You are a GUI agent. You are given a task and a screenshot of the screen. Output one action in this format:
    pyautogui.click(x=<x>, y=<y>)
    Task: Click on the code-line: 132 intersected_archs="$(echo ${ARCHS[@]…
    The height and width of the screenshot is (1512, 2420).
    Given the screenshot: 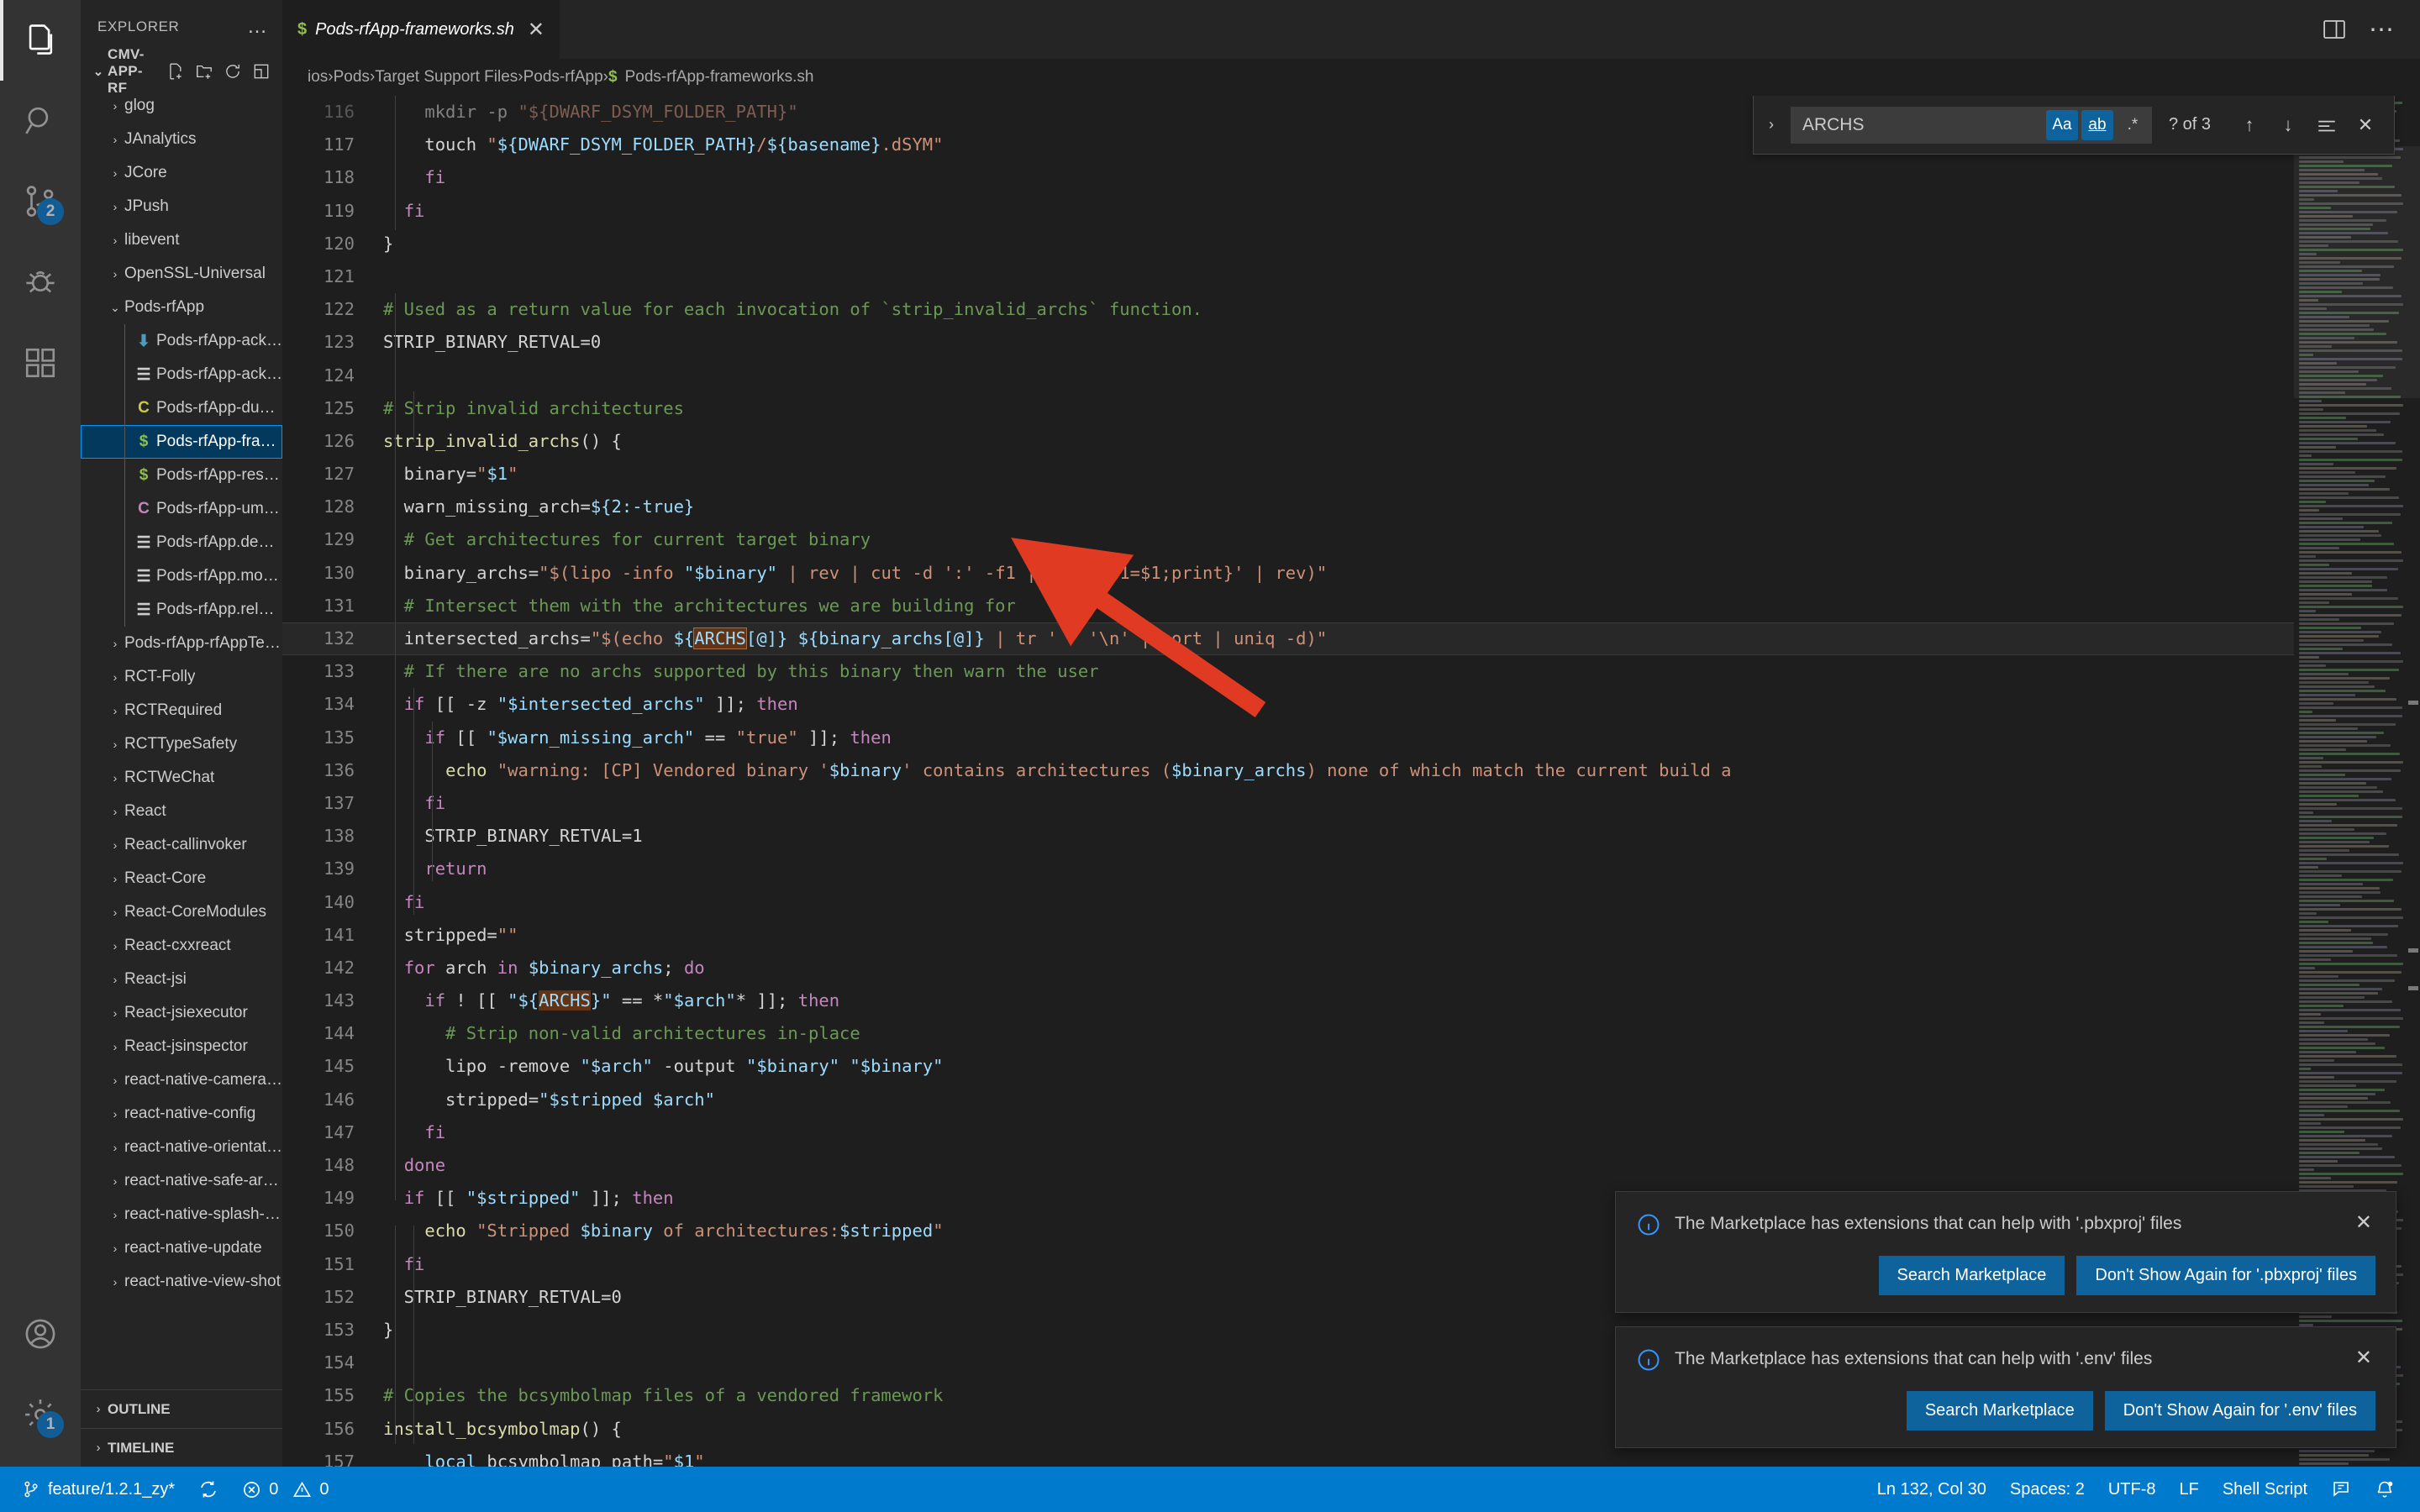 What is the action you would take?
    pyautogui.click(x=1288, y=639)
    